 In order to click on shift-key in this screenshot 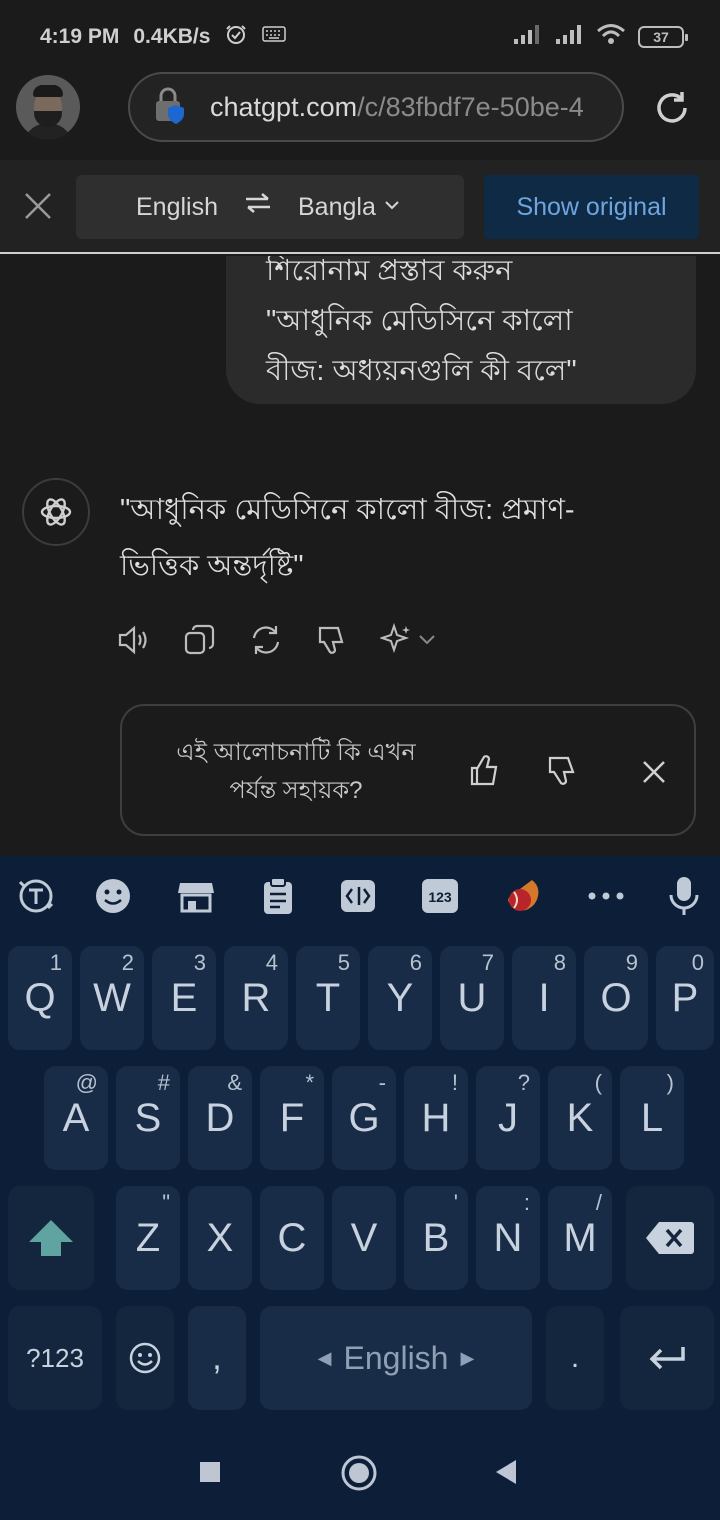, I will do `click(51, 1238)`.